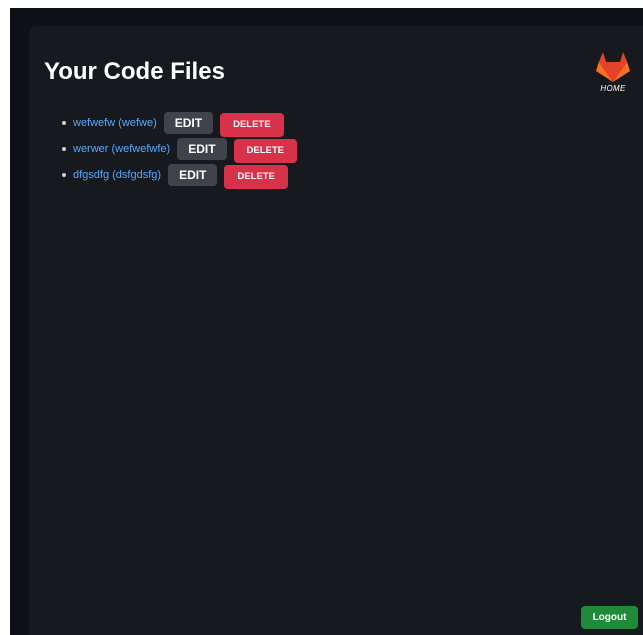  Describe the element at coordinates (121, 149) in the screenshot. I see `file-link: werwer (wefwefwfe)` at that location.